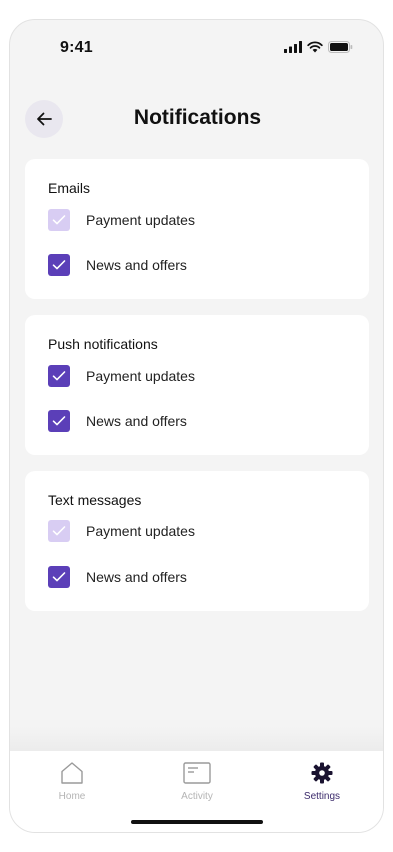 This screenshot has width=393, height=852. I want to click on tab-settings: Settings, so click(322, 781).